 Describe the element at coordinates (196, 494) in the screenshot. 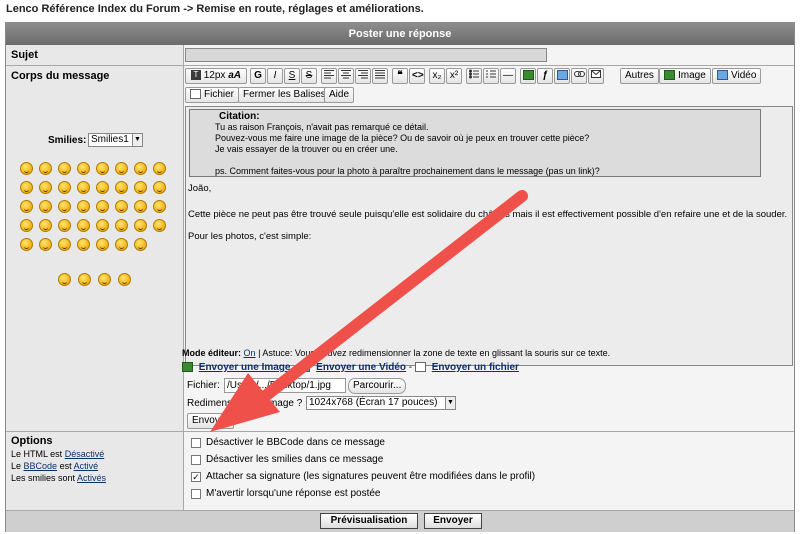

I see `notify-reply-checkbox` at that location.